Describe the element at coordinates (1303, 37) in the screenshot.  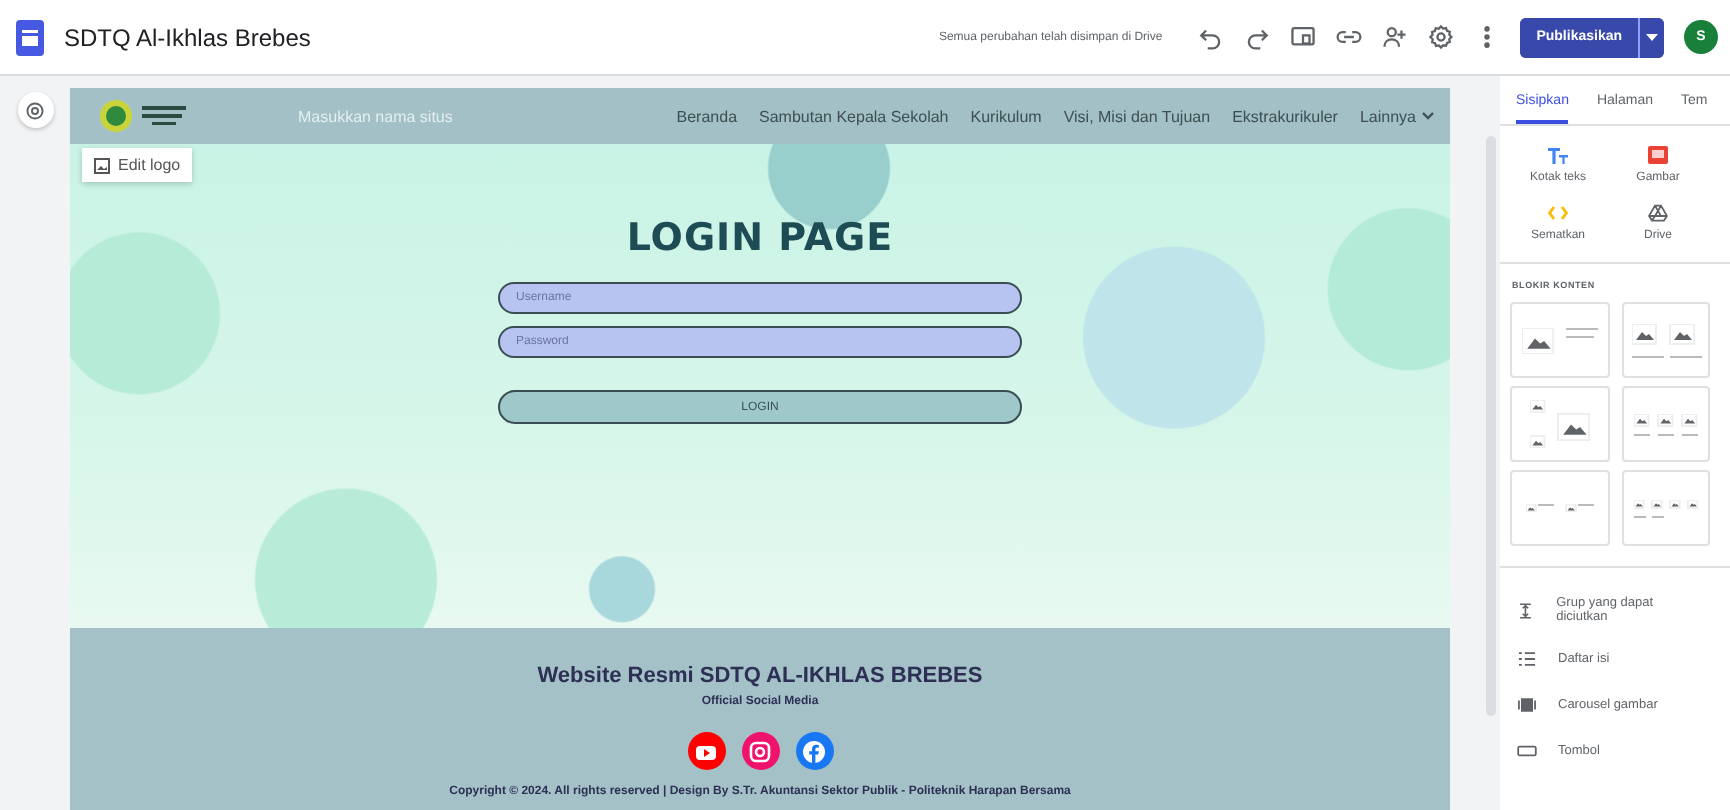
I see `preview-icon` at that location.